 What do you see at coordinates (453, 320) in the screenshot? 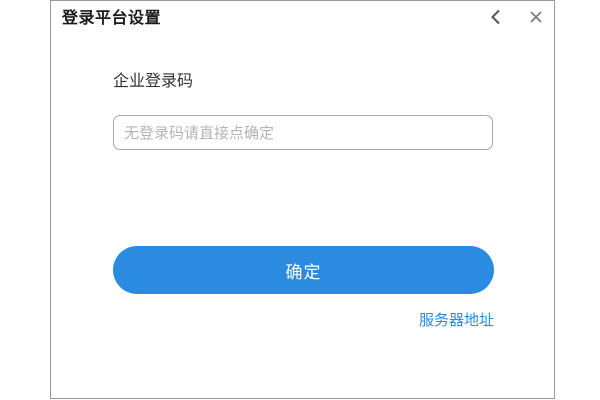
I see `server-address-link: 服务器地址` at bounding box center [453, 320].